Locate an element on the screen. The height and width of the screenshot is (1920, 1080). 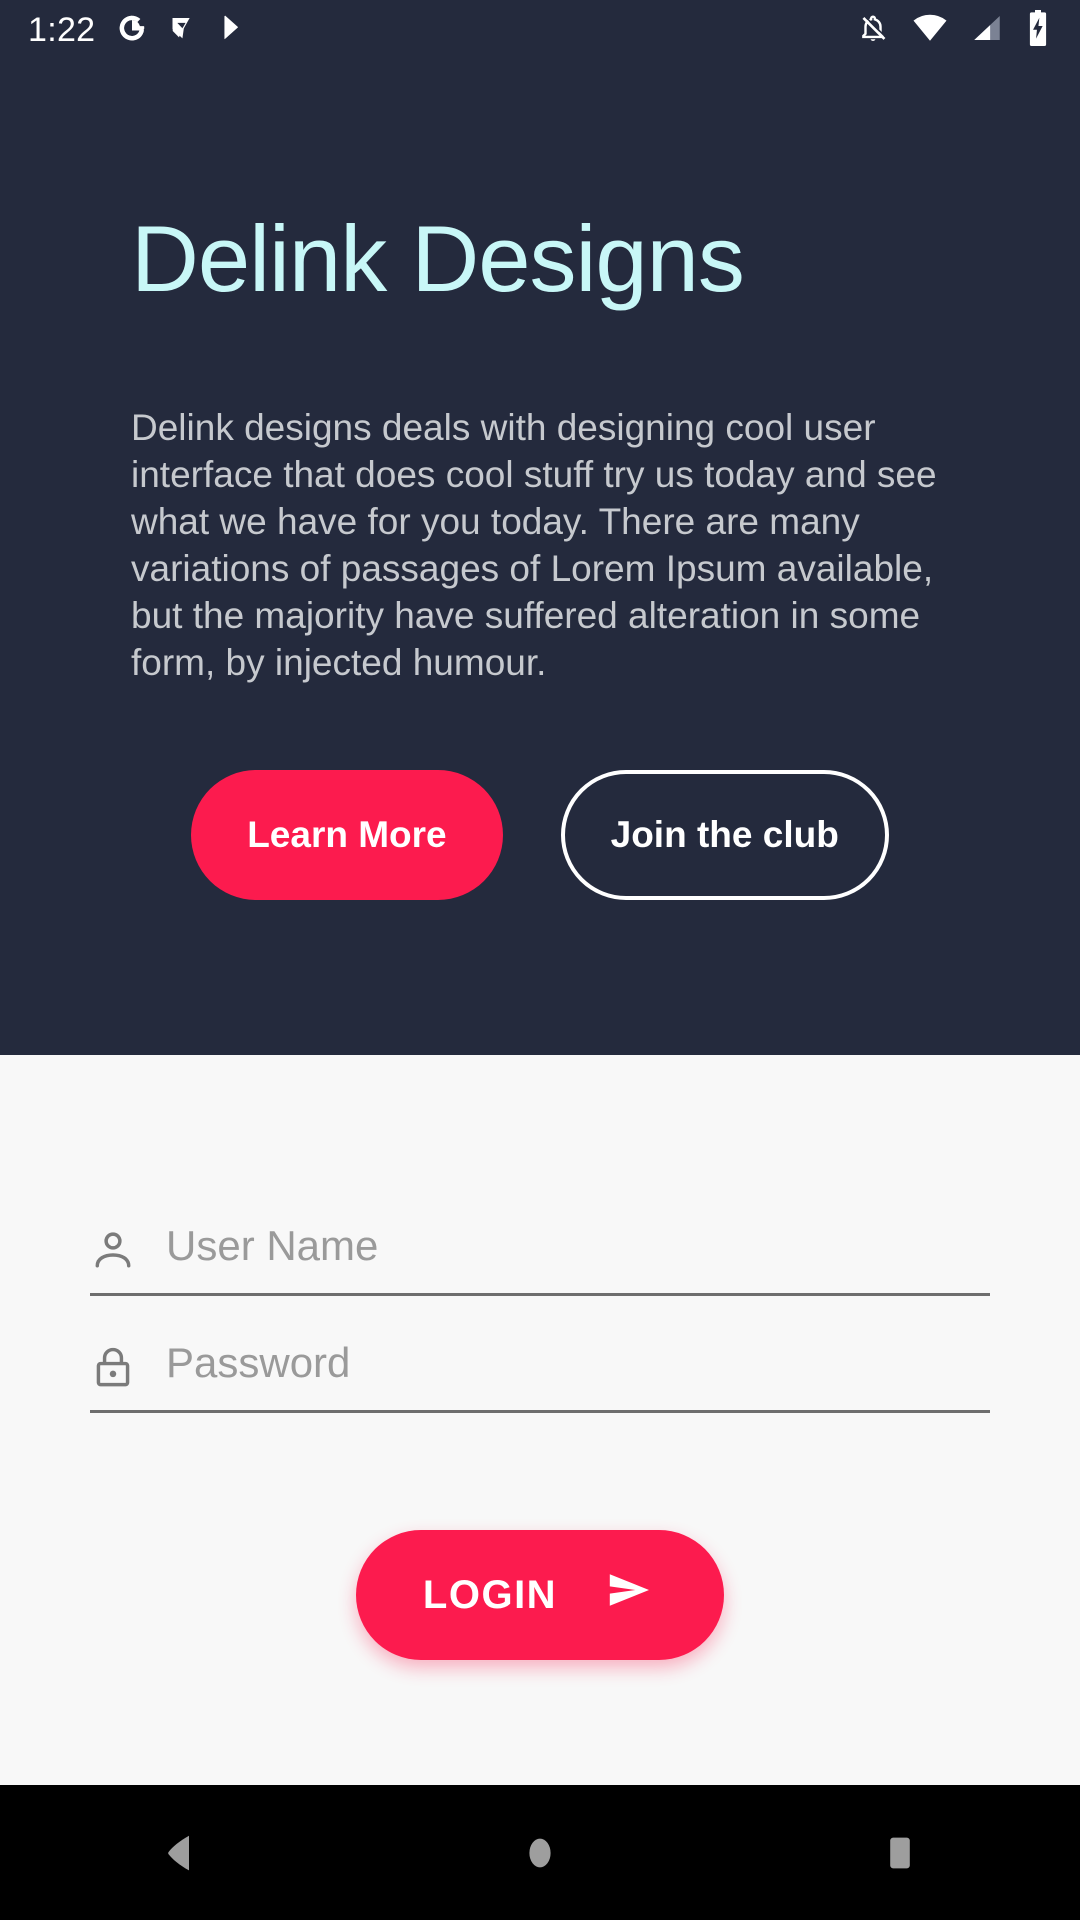
password-field-row is located at coordinates (540, 1368).